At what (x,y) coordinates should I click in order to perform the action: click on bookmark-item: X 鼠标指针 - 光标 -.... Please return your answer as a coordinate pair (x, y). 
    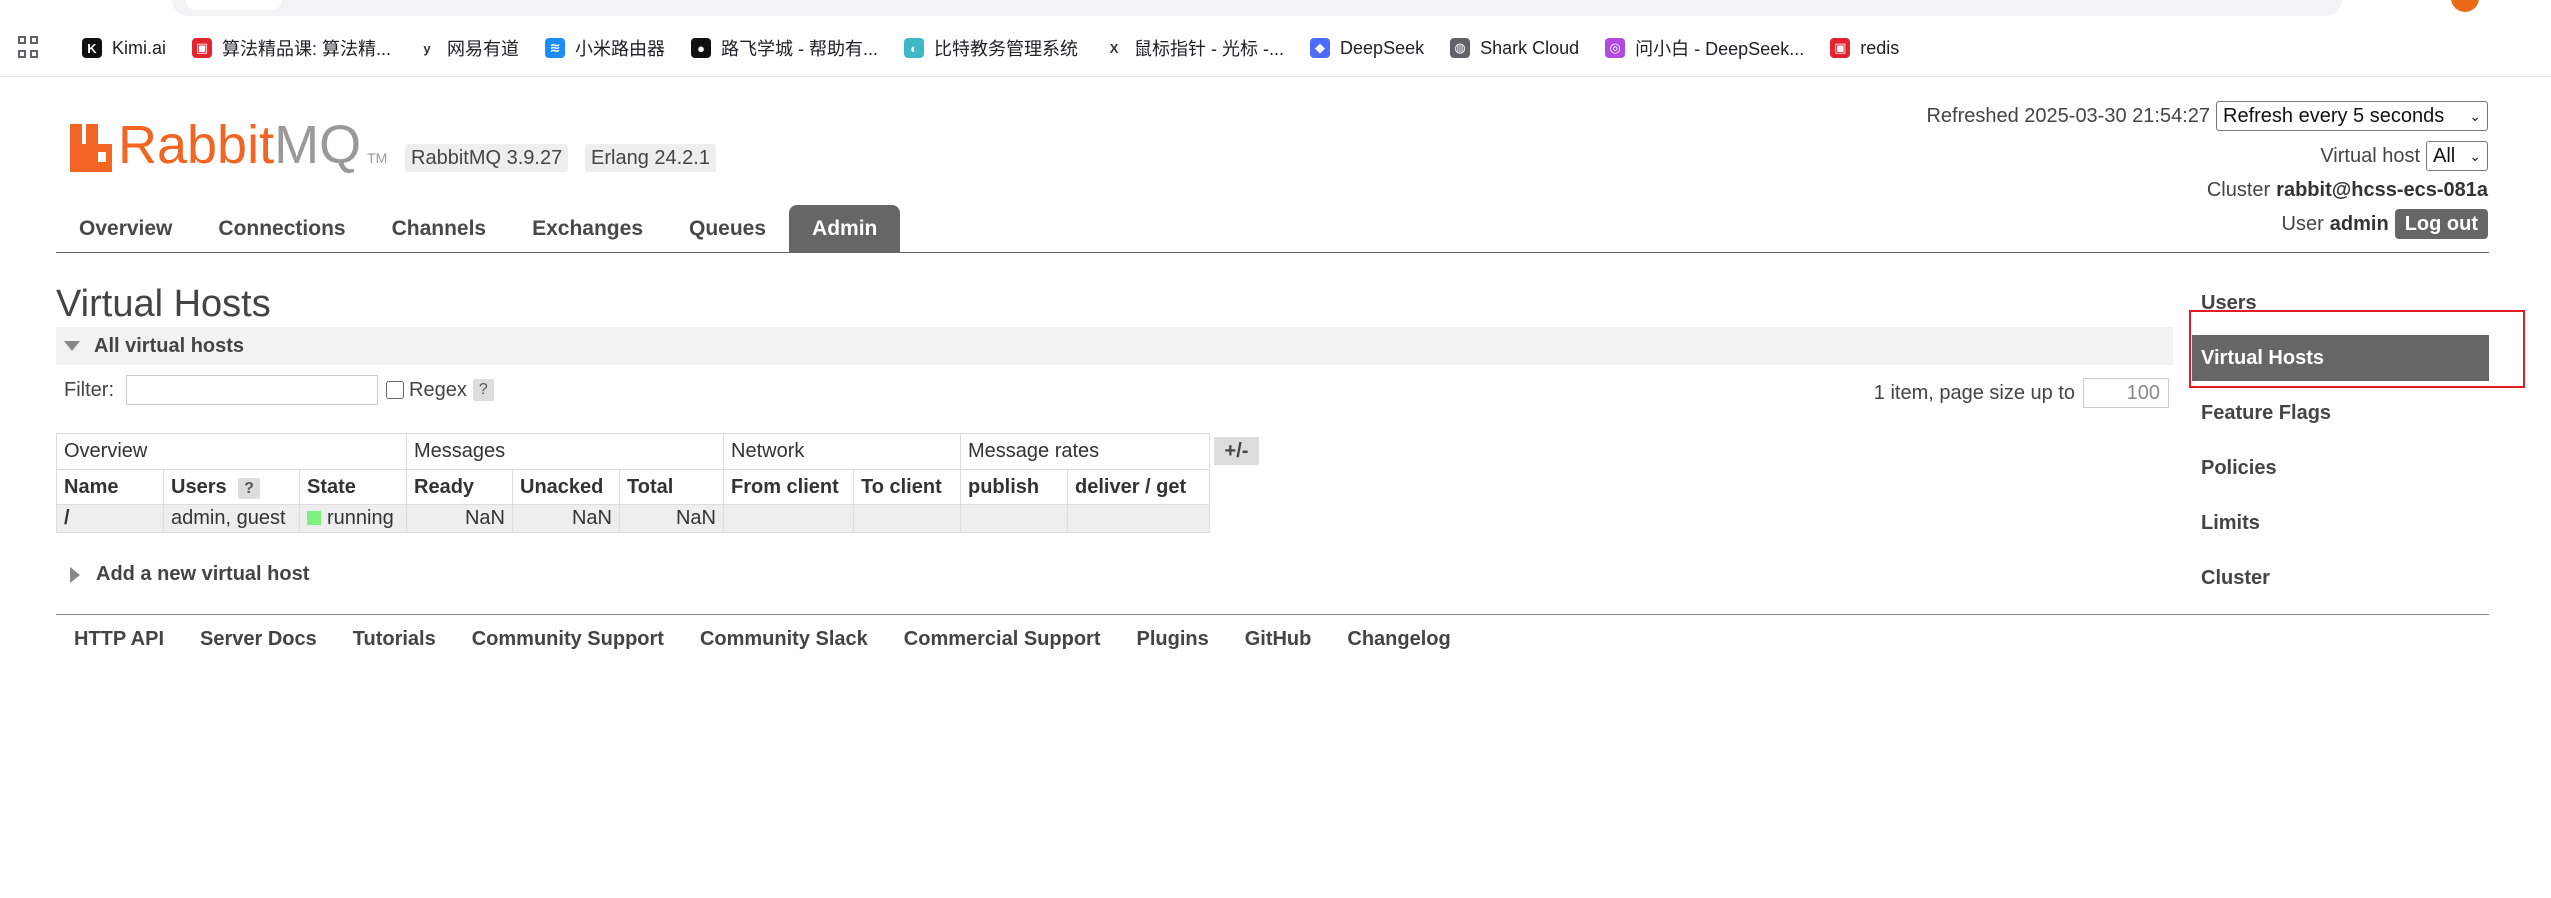
    Looking at the image, I should click on (1194, 48).